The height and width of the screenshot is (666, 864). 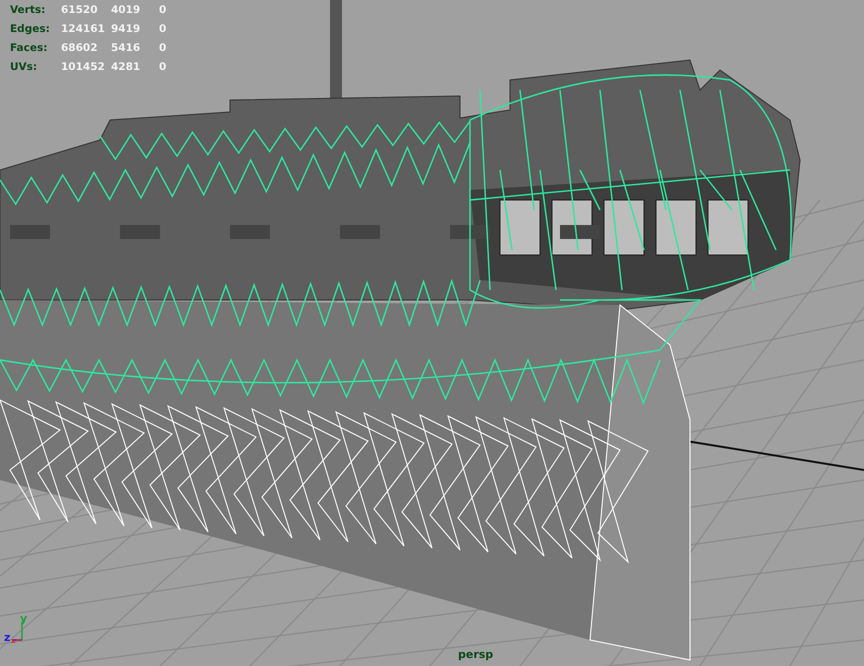 What do you see at coordinates (80, 10) in the screenshot?
I see `stat-value: 61520` at bounding box center [80, 10].